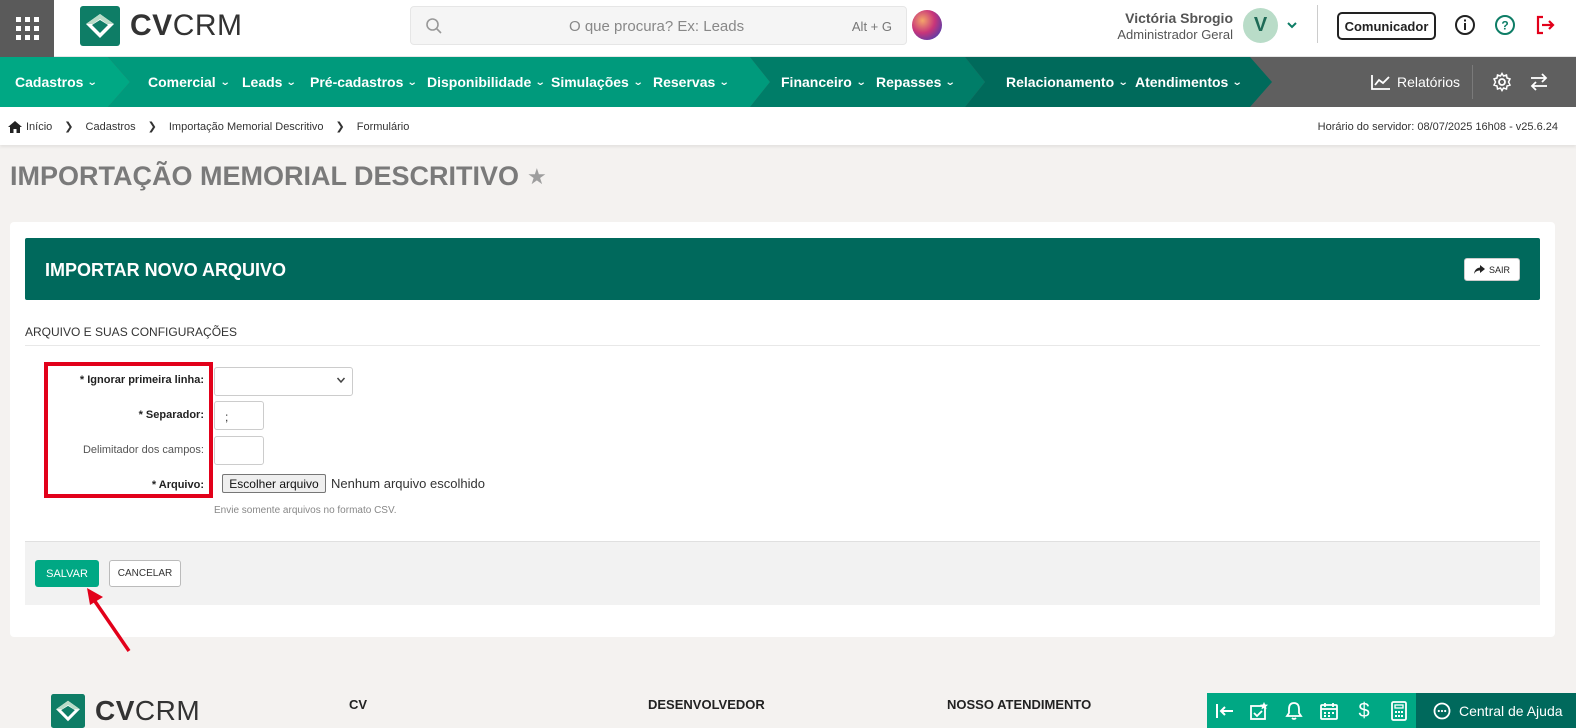 The image size is (1576, 728). What do you see at coordinates (1415, 82) in the screenshot?
I see `nav-relatorios: Relatórios` at bounding box center [1415, 82].